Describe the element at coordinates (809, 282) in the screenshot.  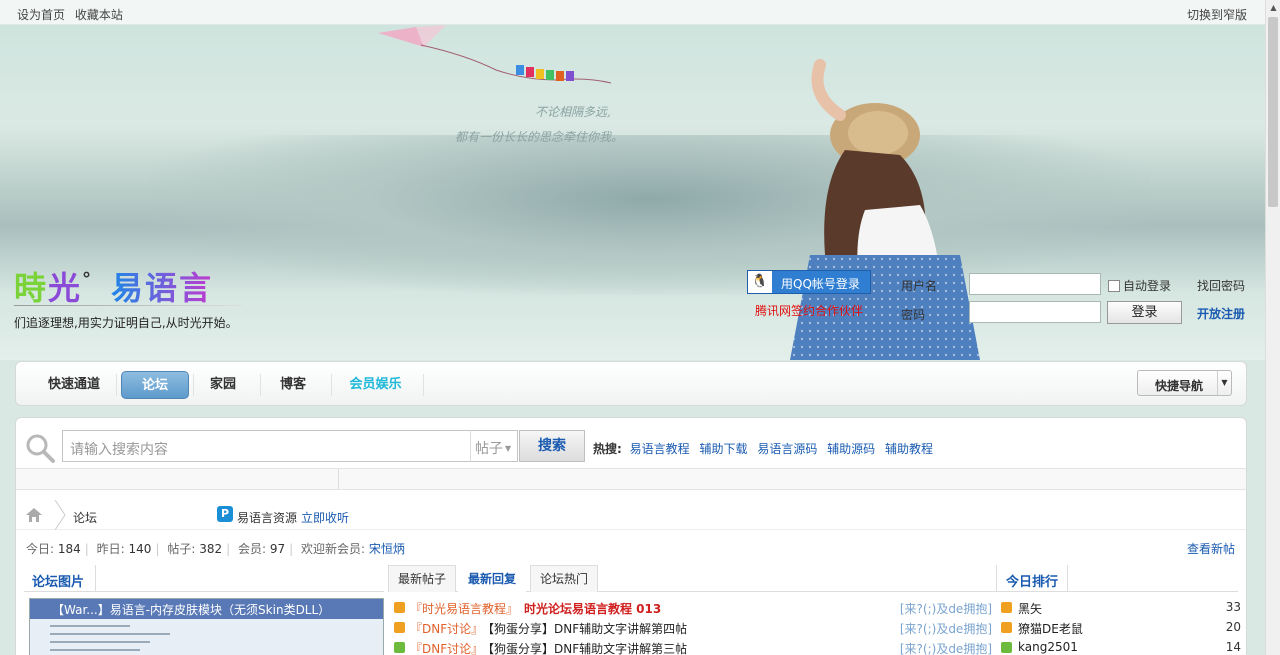
I see `qq-login-button: 🐧 用QQ帐号登录` at that location.